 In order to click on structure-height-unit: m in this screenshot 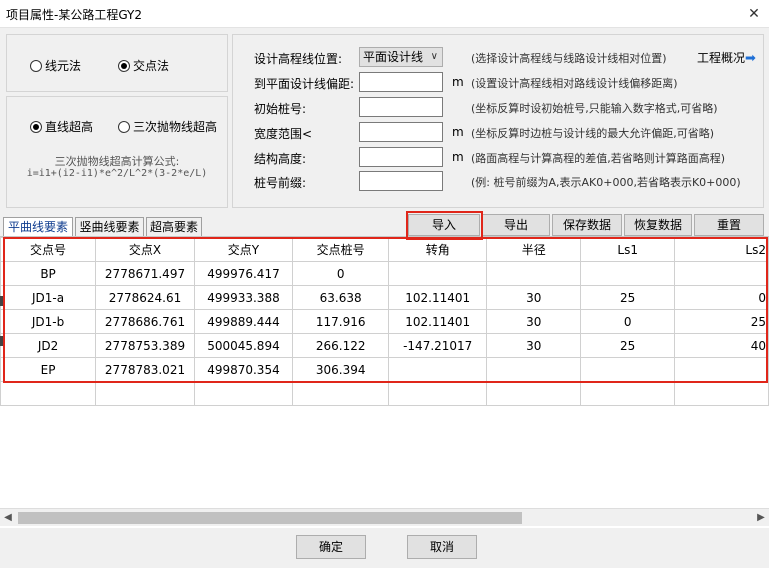, I will do `click(458, 157)`.